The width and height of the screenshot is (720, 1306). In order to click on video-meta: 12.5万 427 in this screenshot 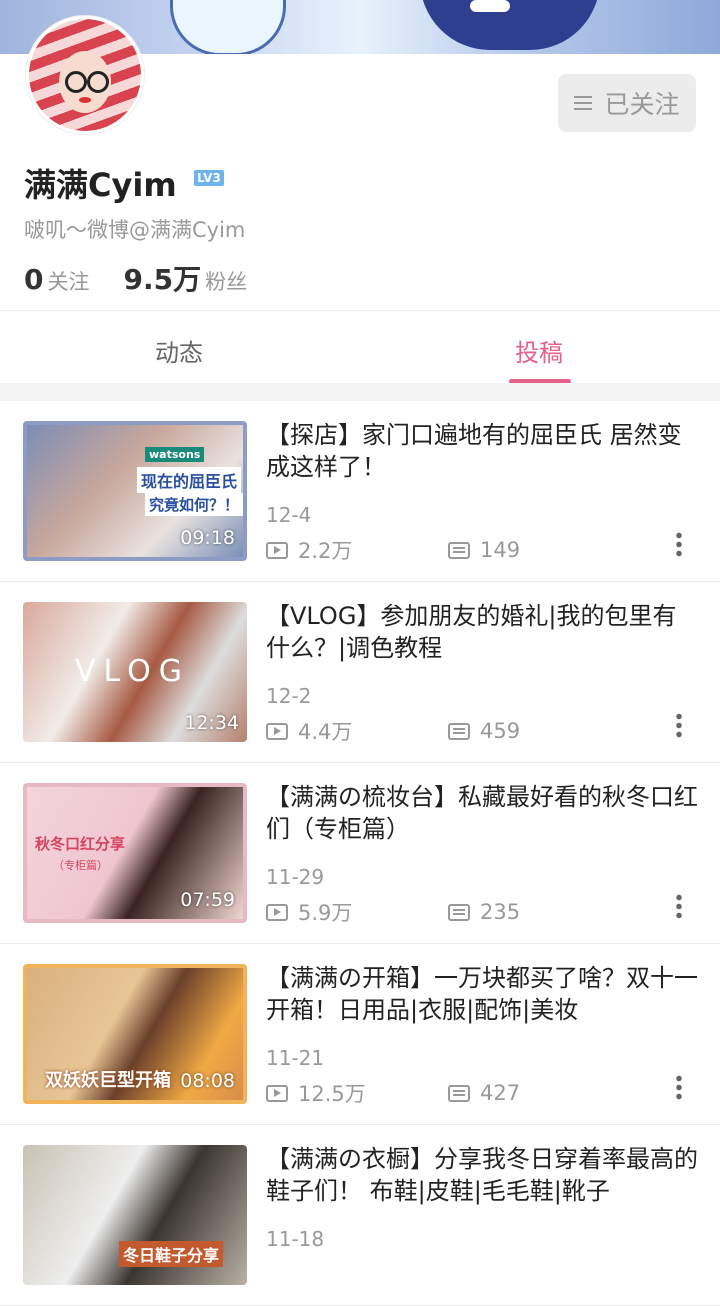, I will do `click(393, 1093)`.